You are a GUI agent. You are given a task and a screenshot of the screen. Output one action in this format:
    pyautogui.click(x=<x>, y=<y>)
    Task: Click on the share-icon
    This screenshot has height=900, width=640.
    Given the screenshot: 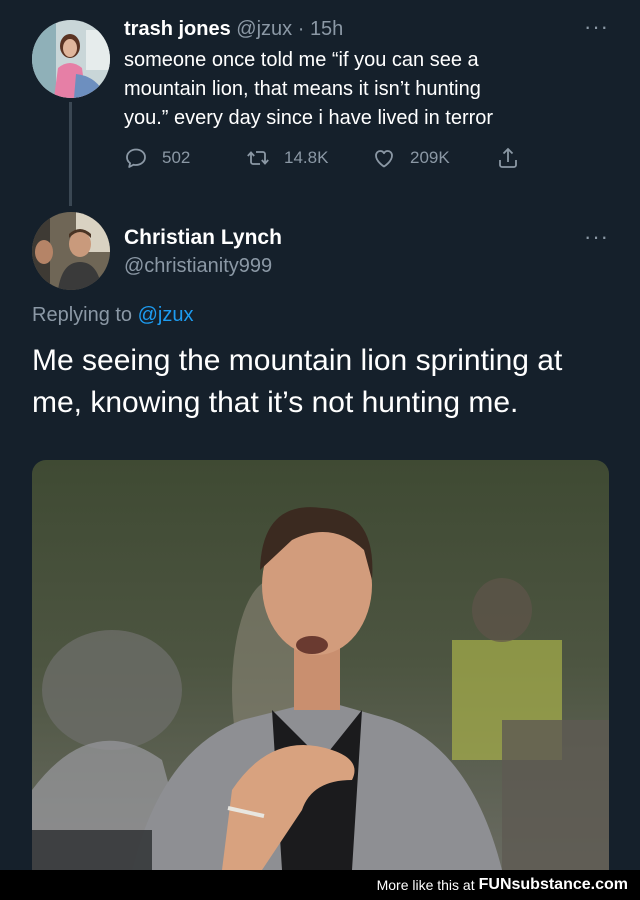 What is the action you would take?
    pyautogui.click(x=508, y=157)
    